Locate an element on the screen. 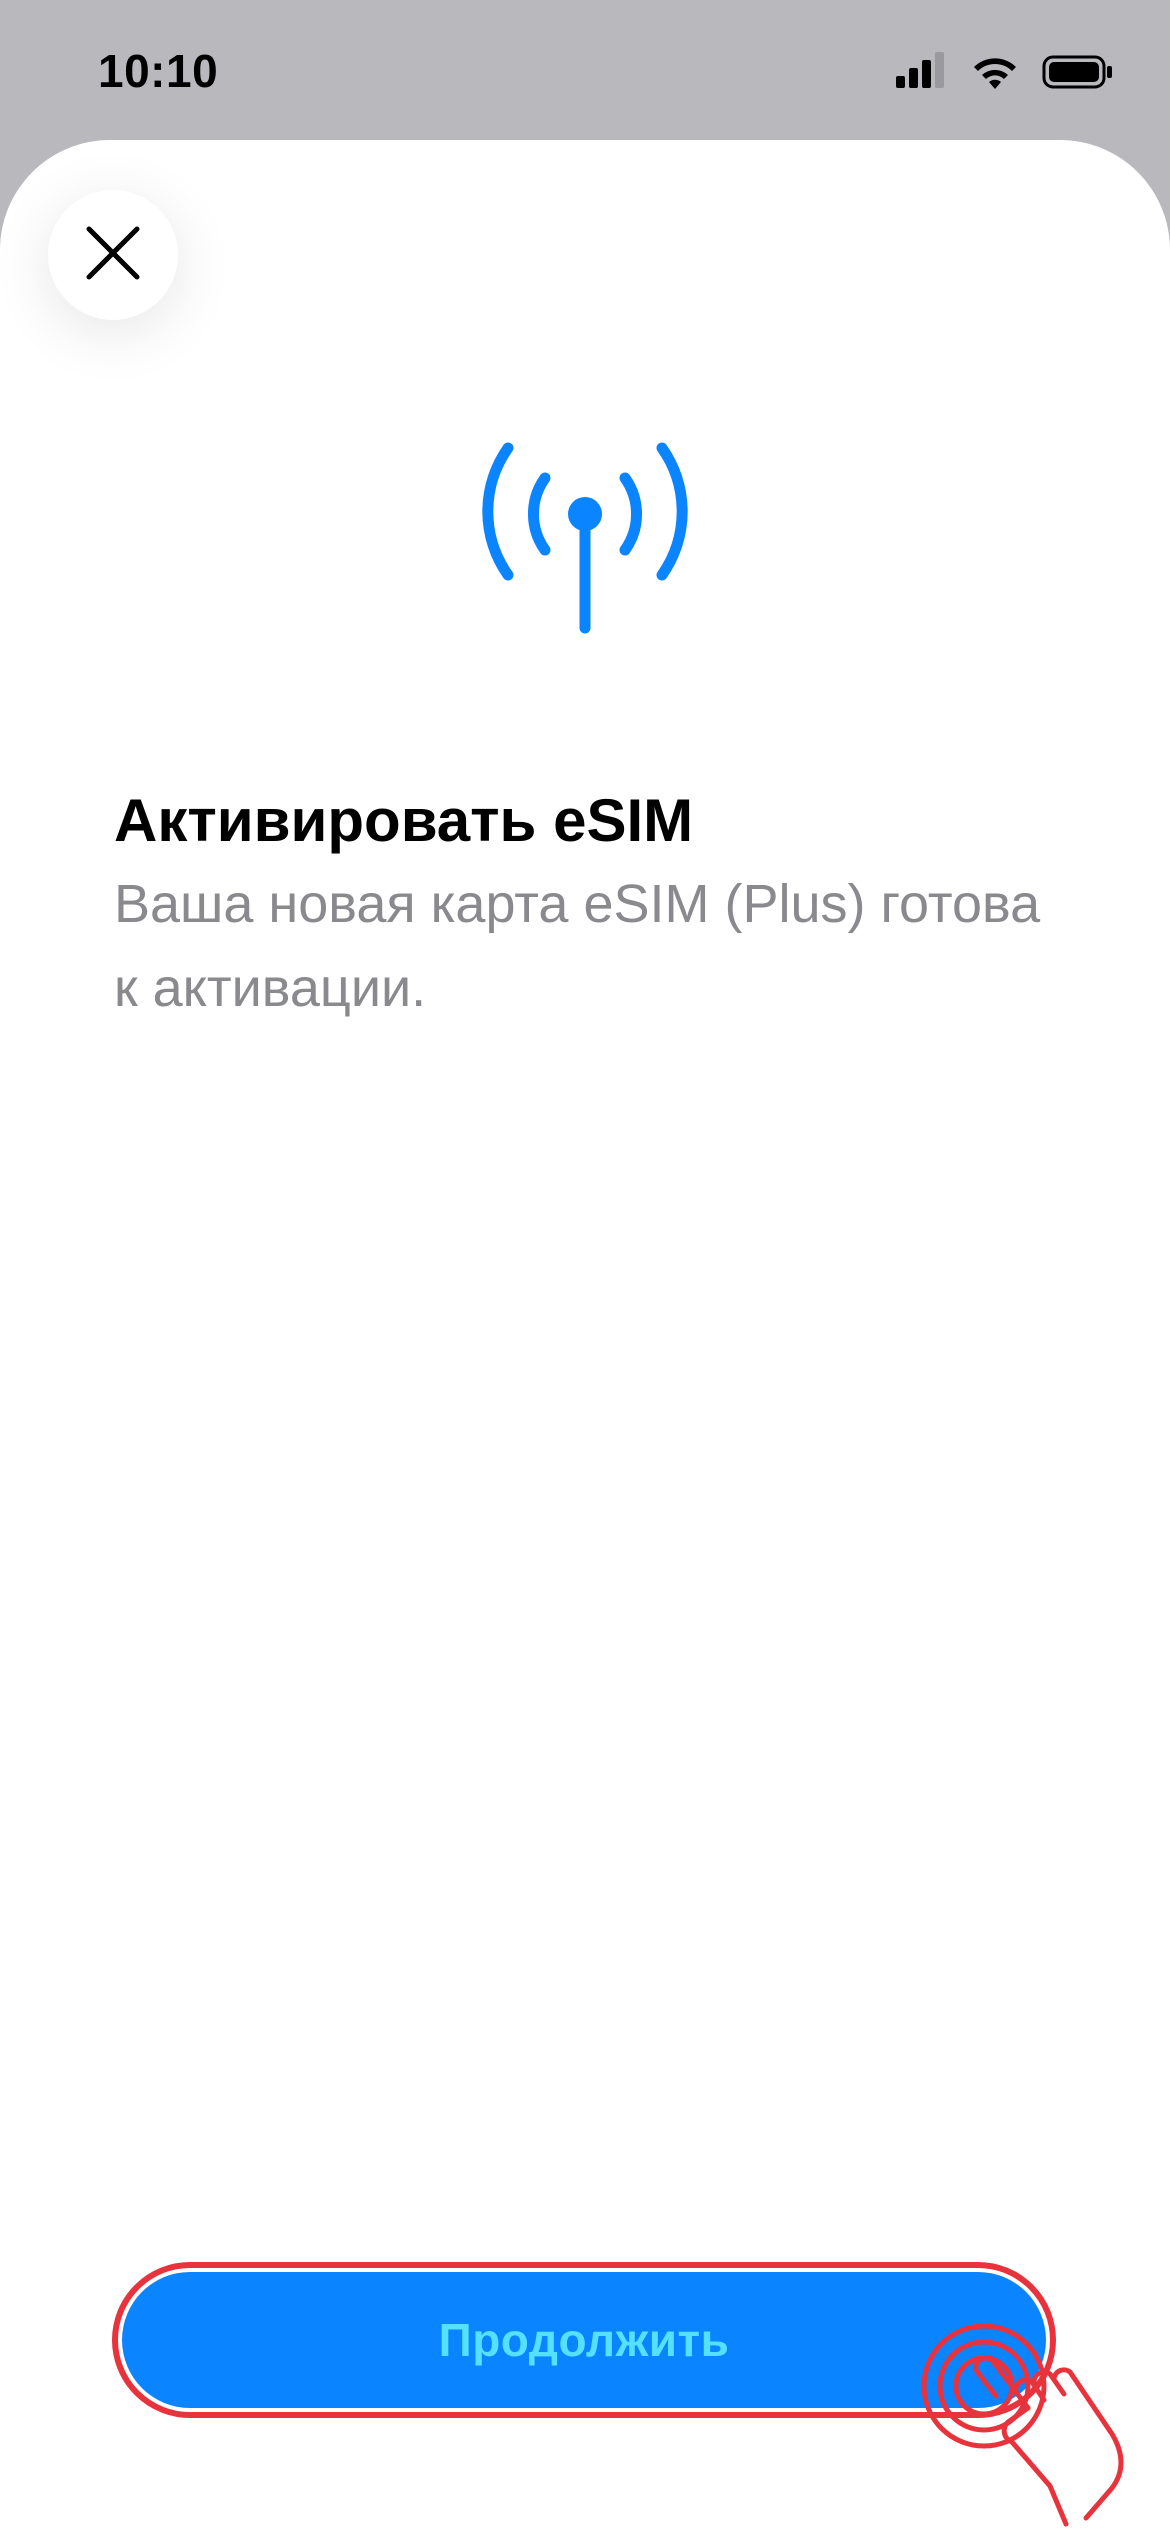  antenna-broadcast-icon is located at coordinates (585, 535).